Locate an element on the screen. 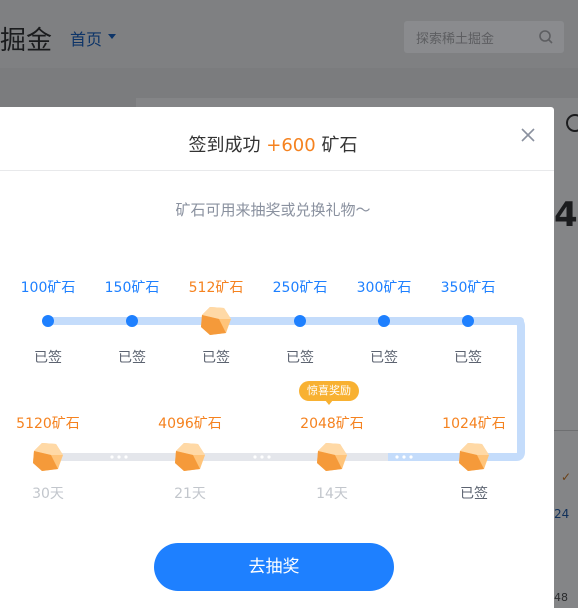 Image resolution: width=578 pixels, height=608 pixels. background-number: 48 is located at coordinates (561, 597).